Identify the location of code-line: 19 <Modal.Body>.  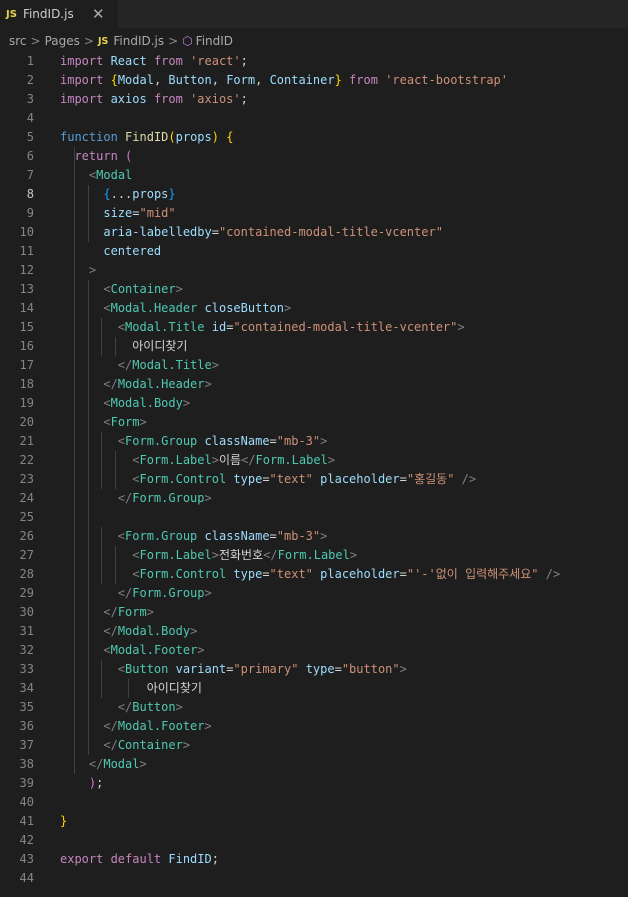
(314, 403).